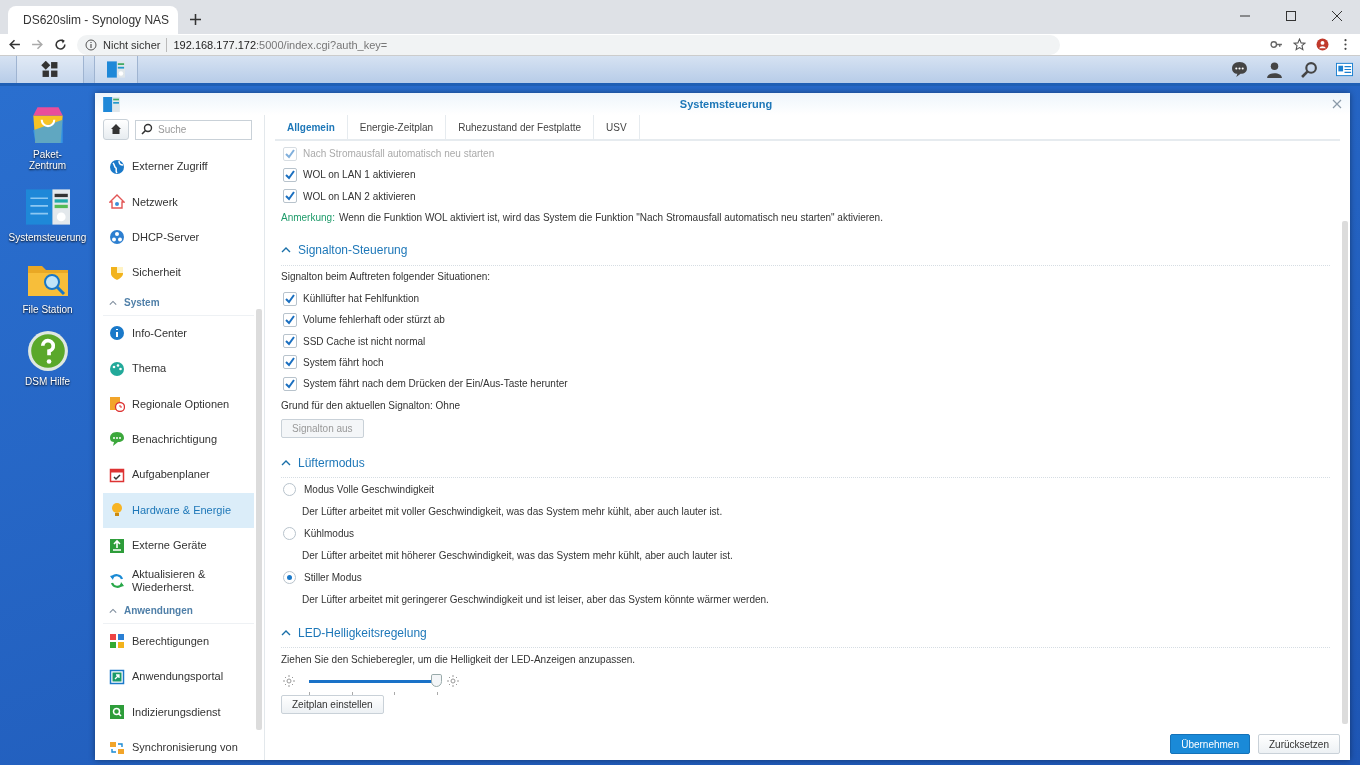  I want to click on button: Signalton aus, so click(322, 428).